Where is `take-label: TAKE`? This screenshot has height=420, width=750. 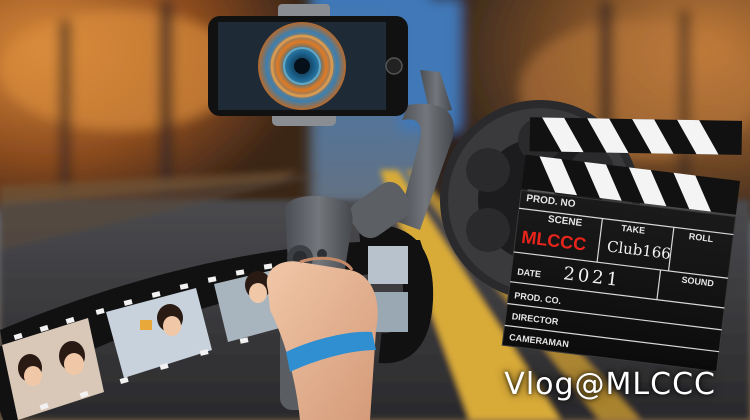
take-label: TAKE is located at coordinates (633, 229).